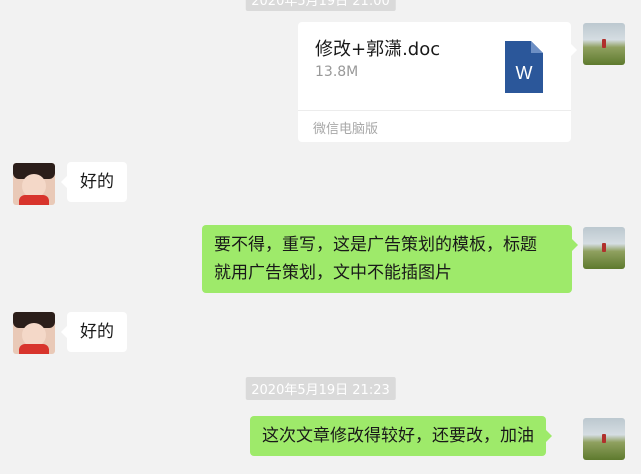  What do you see at coordinates (434, 110) in the screenshot?
I see `file-card-divider` at bounding box center [434, 110].